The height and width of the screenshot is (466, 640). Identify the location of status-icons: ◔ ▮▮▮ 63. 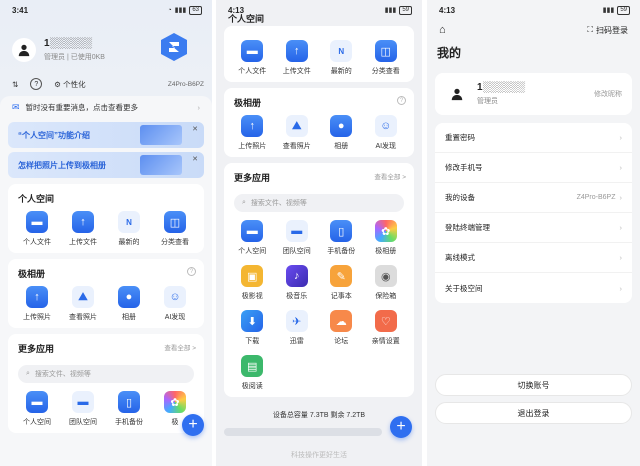
(184, 10).